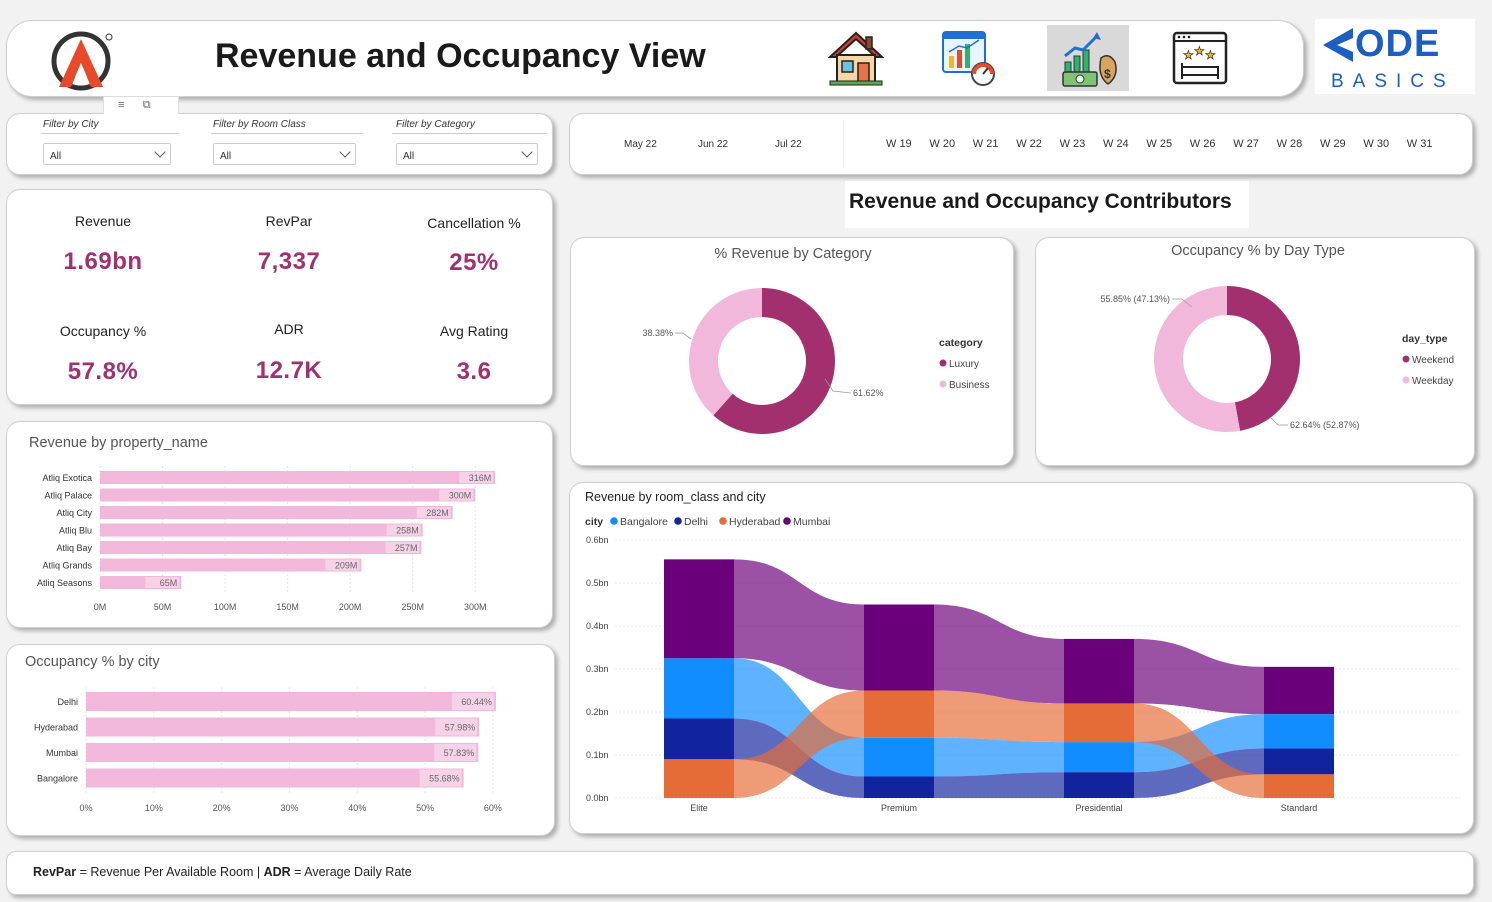 The height and width of the screenshot is (902, 1492). What do you see at coordinates (103, 221) in the screenshot?
I see `kpi-revenue-label: Revenue` at bounding box center [103, 221].